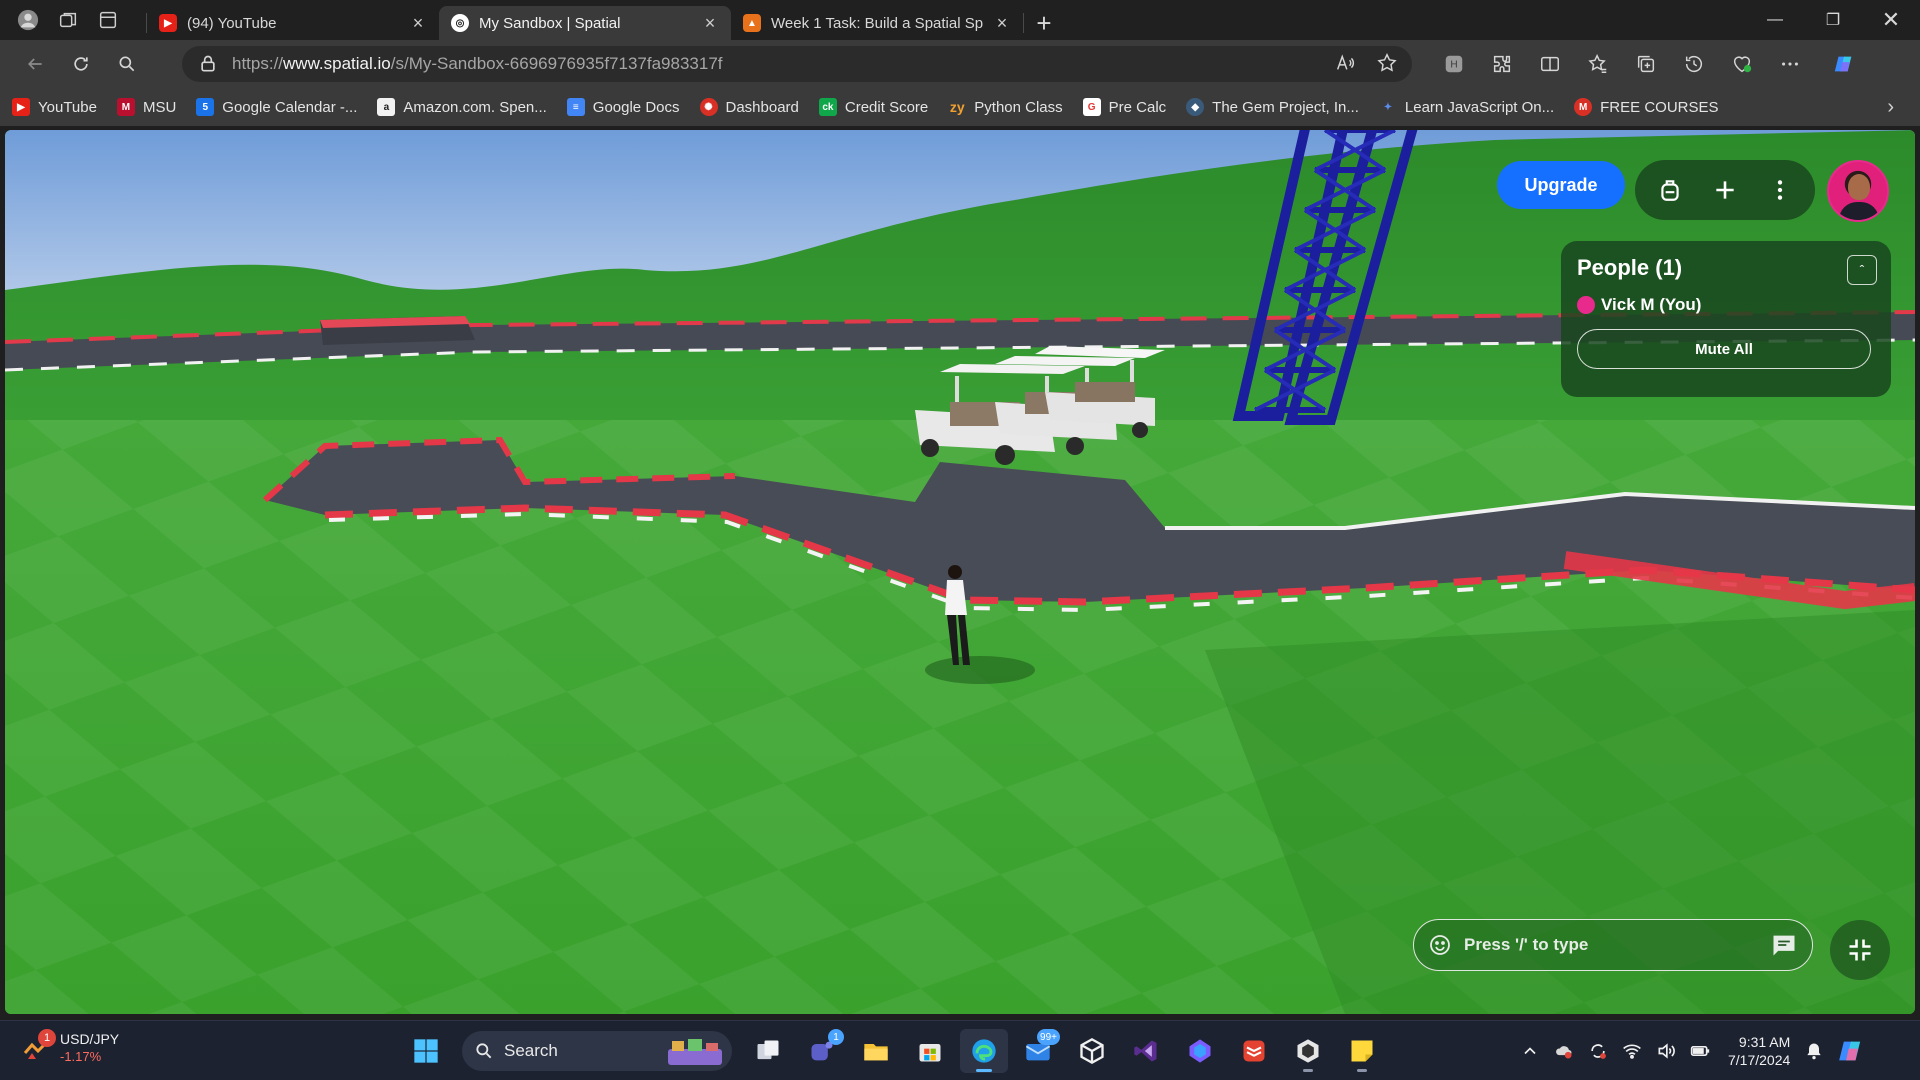 The width and height of the screenshot is (1920, 1080). Describe the element at coordinates (822, 1051) in the screenshot. I see `teams-icon: 1` at that location.